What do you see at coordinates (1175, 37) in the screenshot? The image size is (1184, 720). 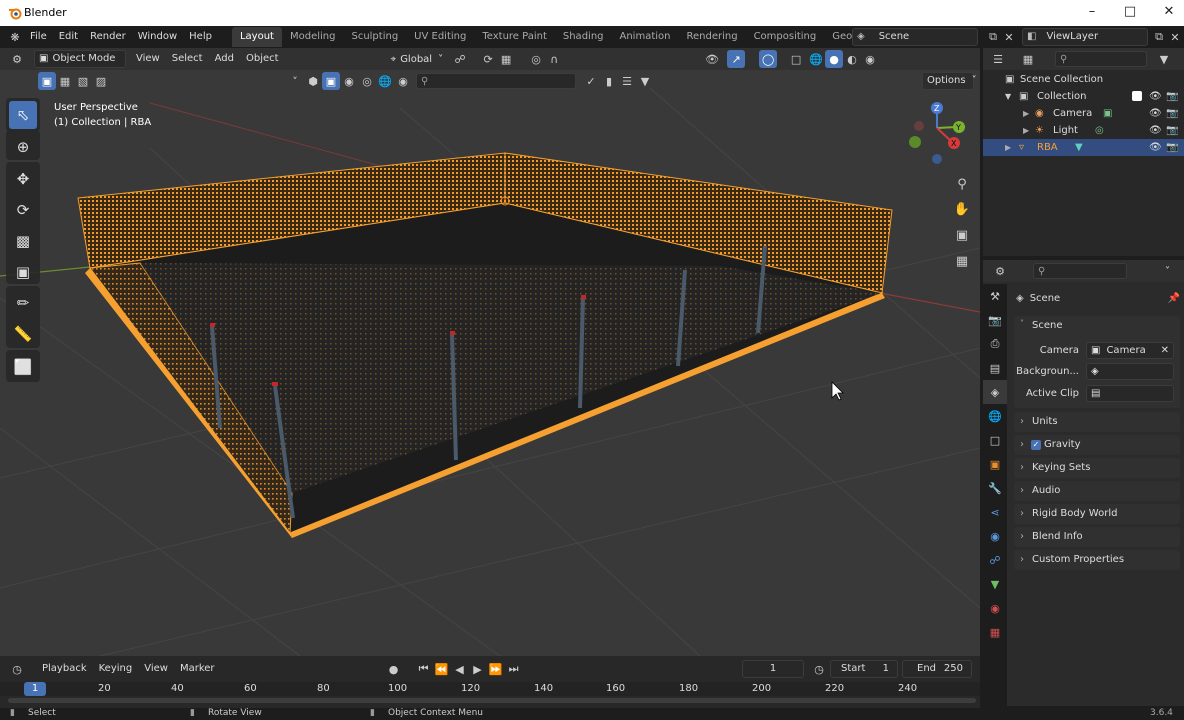 I see `delete-viewlayer-icon: ✕` at bounding box center [1175, 37].